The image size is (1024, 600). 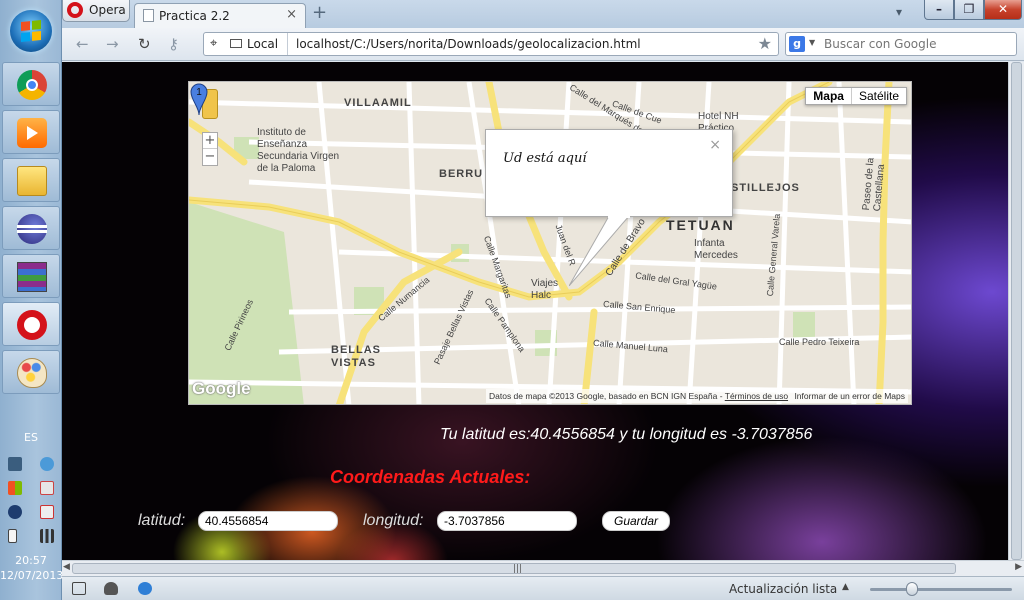 I want to click on taskbar-opera, so click(x=31, y=324).